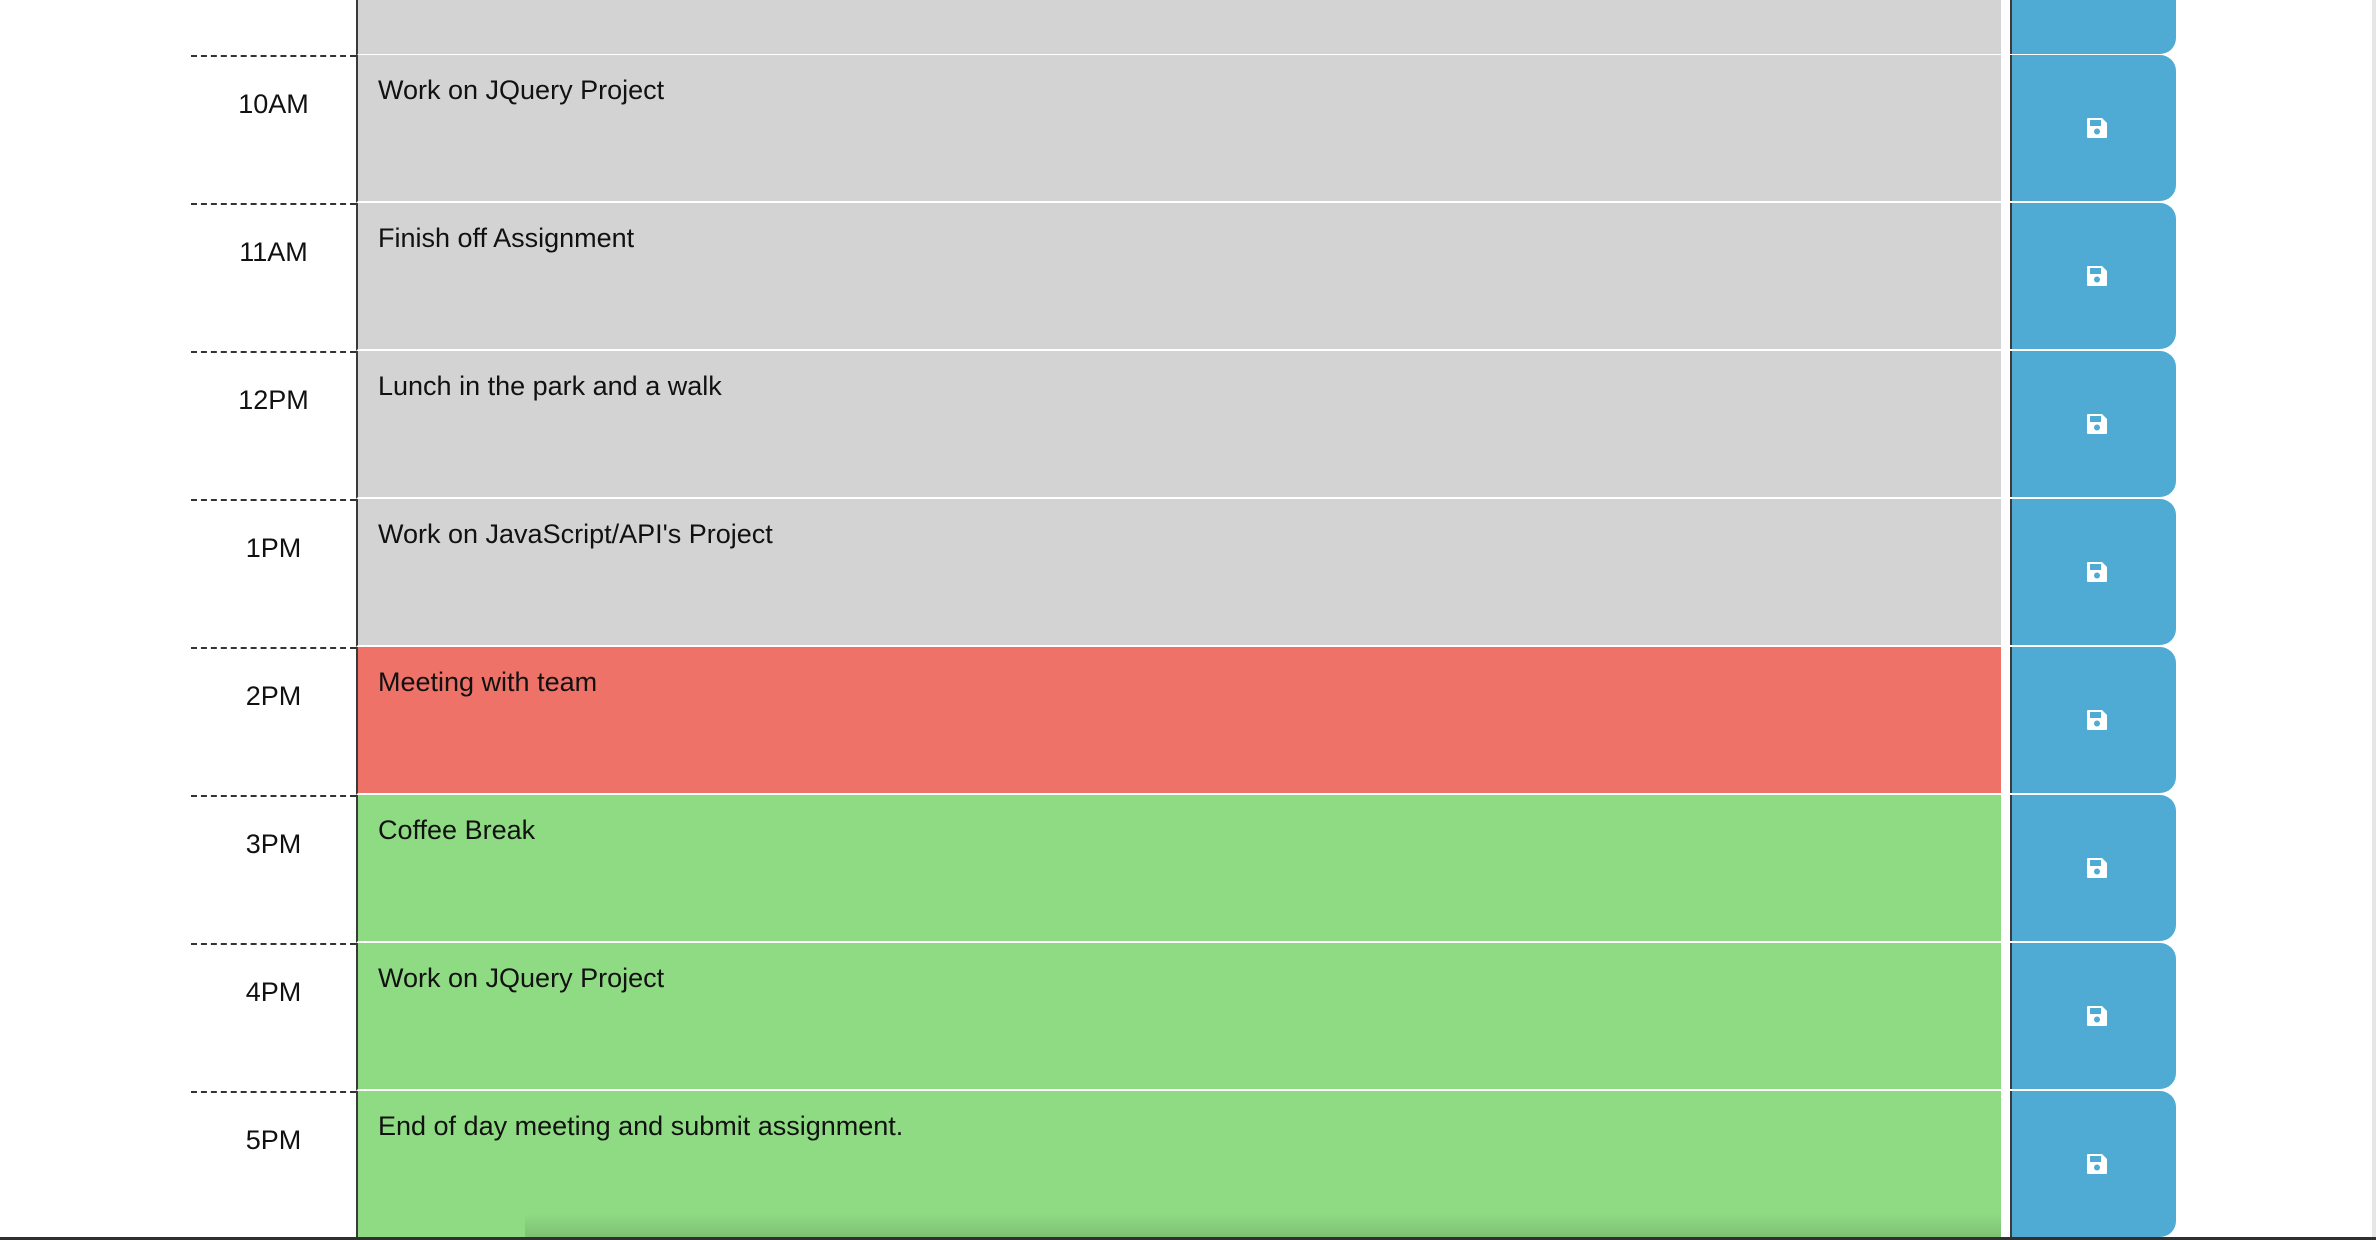 Image resolution: width=2376 pixels, height=1240 pixels. What do you see at coordinates (273, 400) in the screenshot?
I see `hour-label: 12PM` at bounding box center [273, 400].